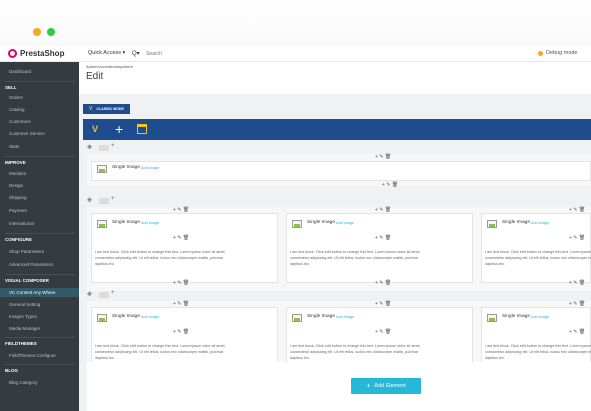 The height and width of the screenshot is (411, 591). I want to click on vc-brand-icon: V, so click(95, 129).